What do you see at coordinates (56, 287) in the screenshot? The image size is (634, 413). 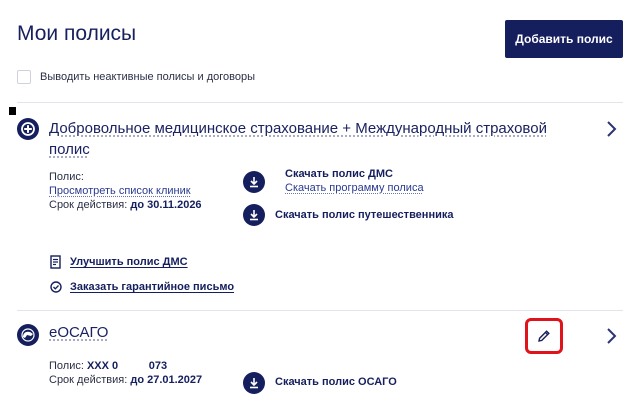 I see `check-circle-icon` at bounding box center [56, 287].